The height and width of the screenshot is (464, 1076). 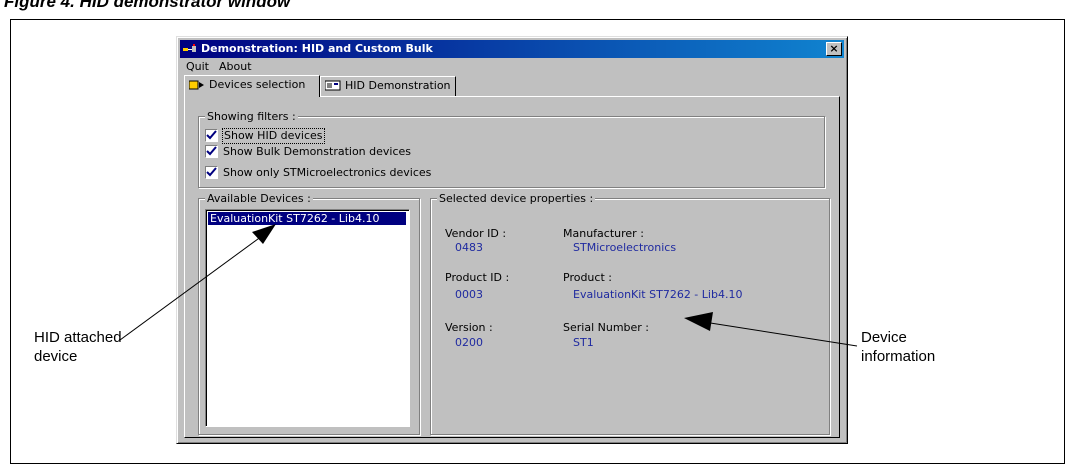 What do you see at coordinates (259, 198) in the screenshot?
I see `available-devices-legend: Available Devices :` at bounding box center [259, 198].